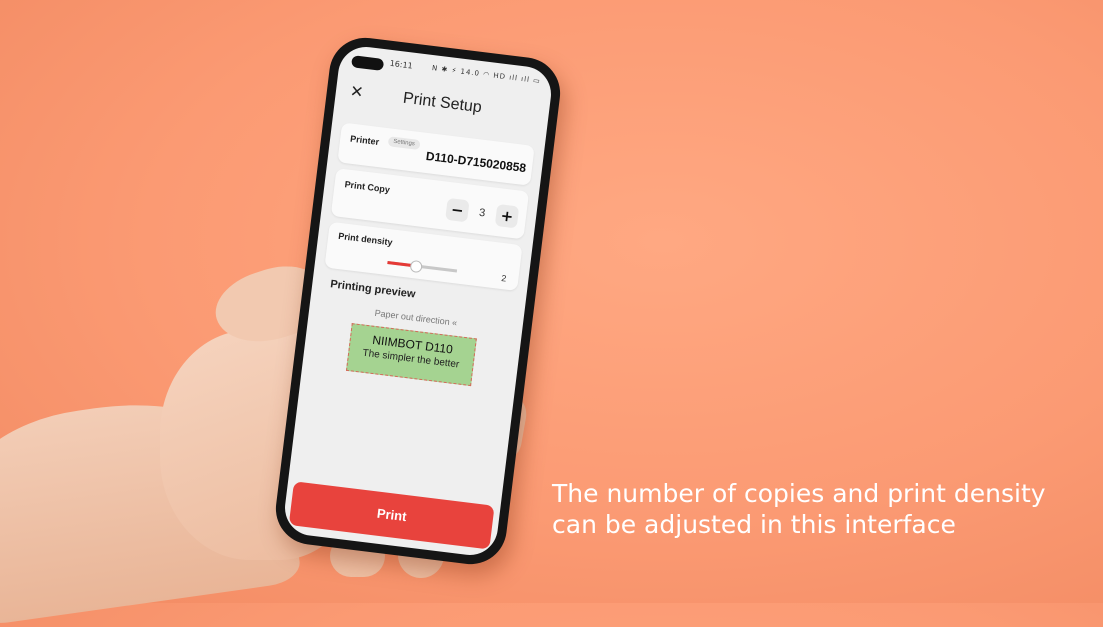  Describe the element at coordinates (367, 187) in the screenshot. I see `print-copy-label: Print Copy` at that location.